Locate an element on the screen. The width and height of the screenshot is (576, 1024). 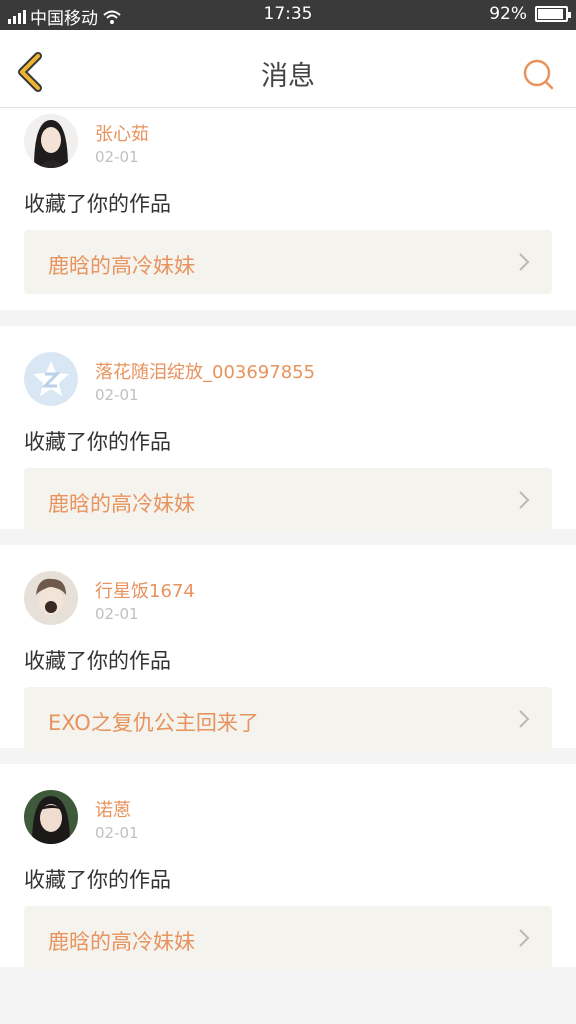
page-title: 消息 is located at coordinates (288, 76).